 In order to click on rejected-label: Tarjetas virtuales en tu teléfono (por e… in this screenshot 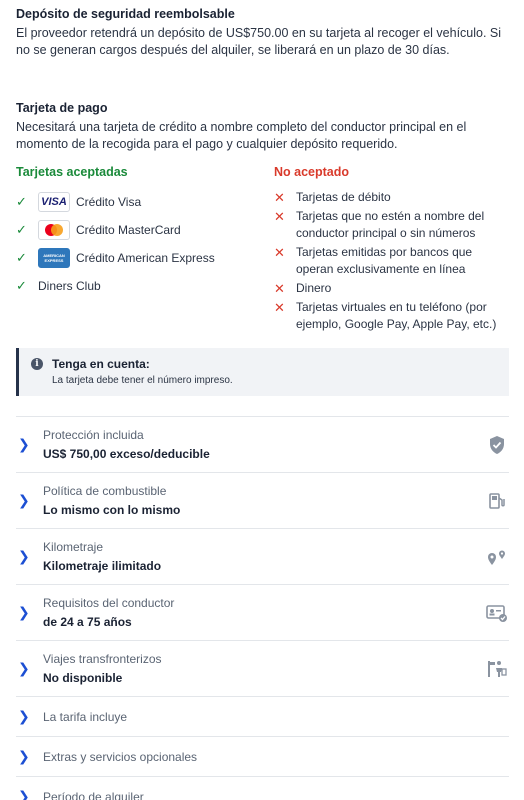, I will do `click(396, 315)`.